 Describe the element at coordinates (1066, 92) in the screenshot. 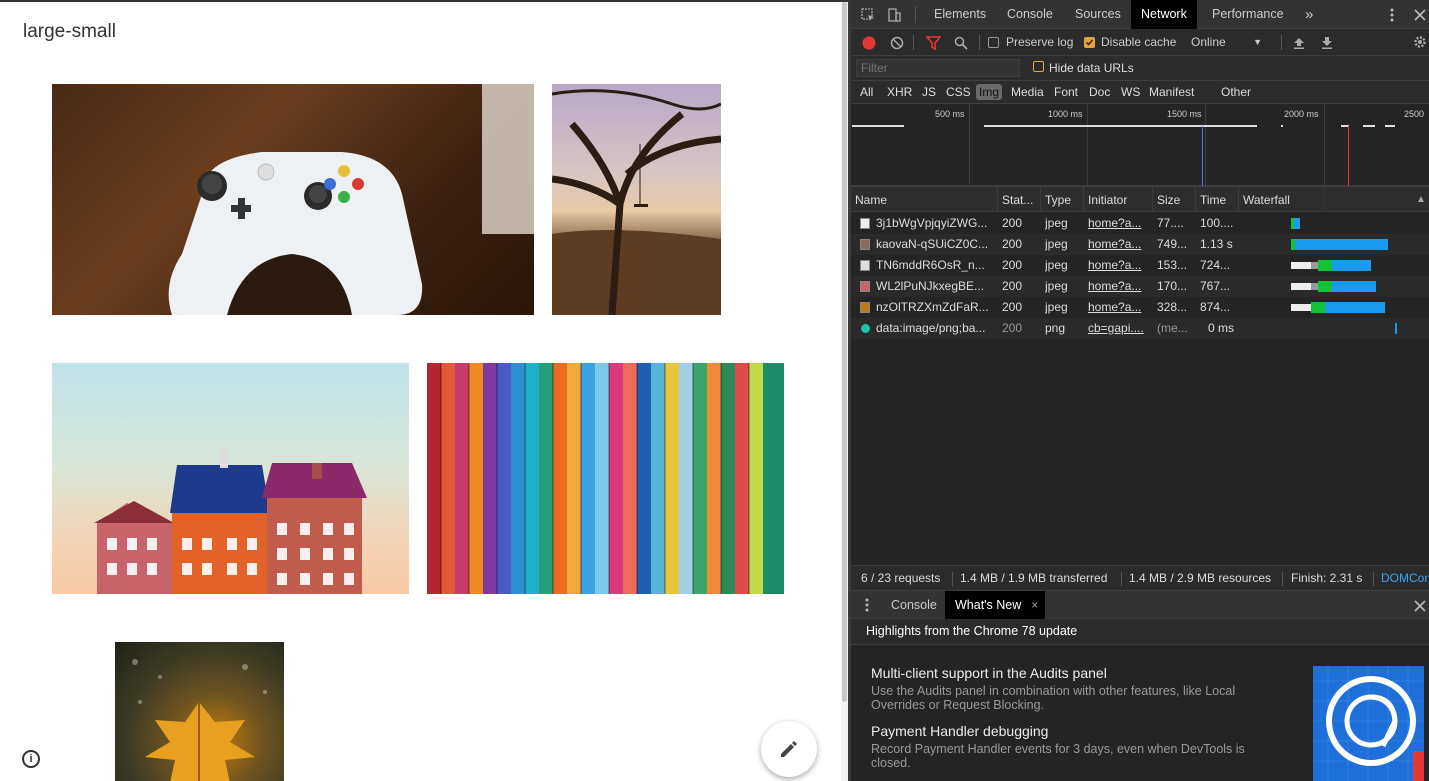

I see `type-font: Font` at that location.